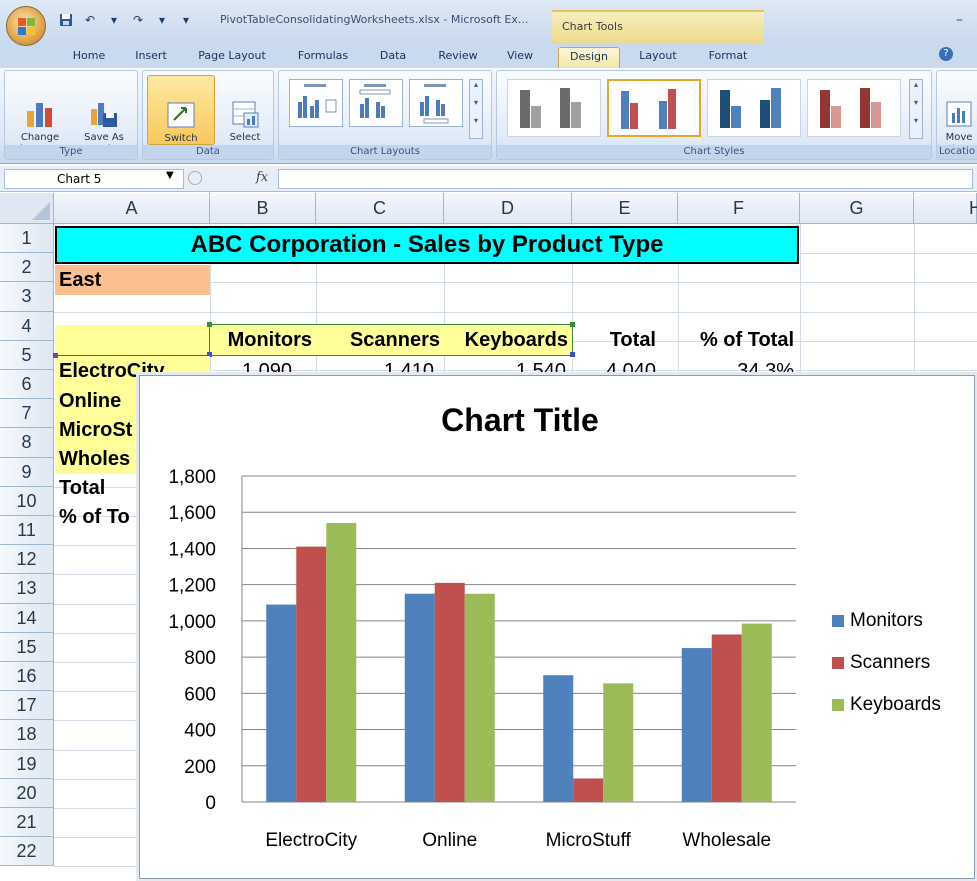 The image size is (977, 881). What do you see at coordinates (132, 280) in the screenshot?
I see `region-cell: East` at bounding box center [132, 280].